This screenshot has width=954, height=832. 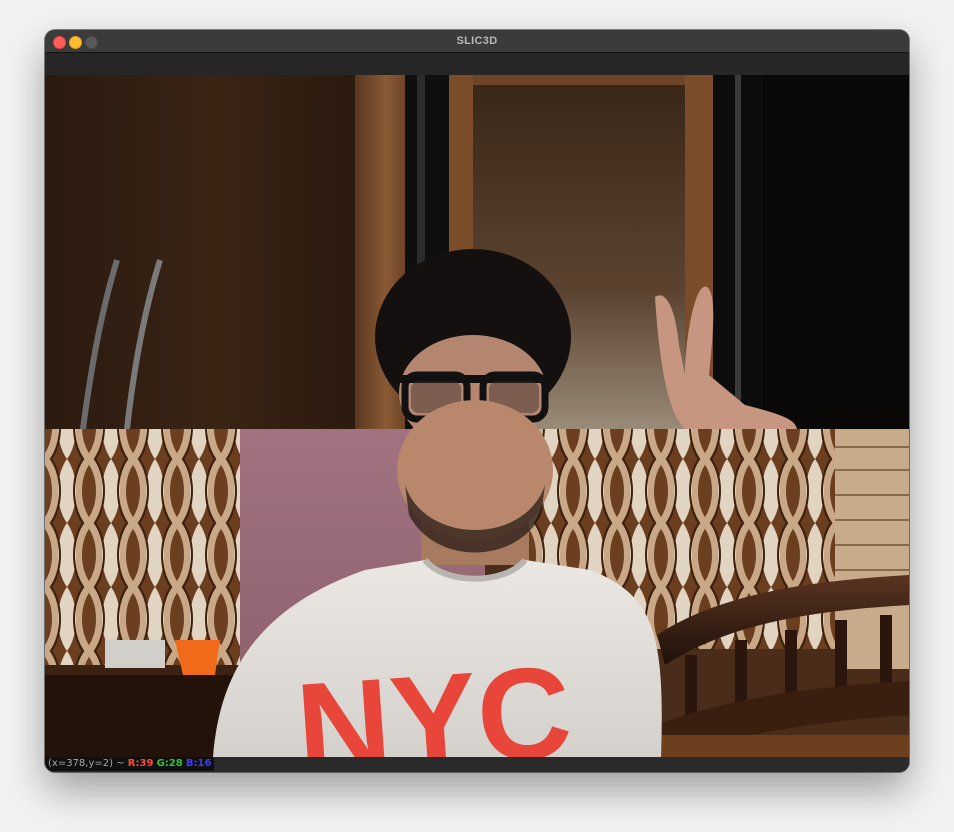 What do you see at coordinates (169, 763) in the screenshot?
I see `green-value: G:28` at bounding box center [169, 763].